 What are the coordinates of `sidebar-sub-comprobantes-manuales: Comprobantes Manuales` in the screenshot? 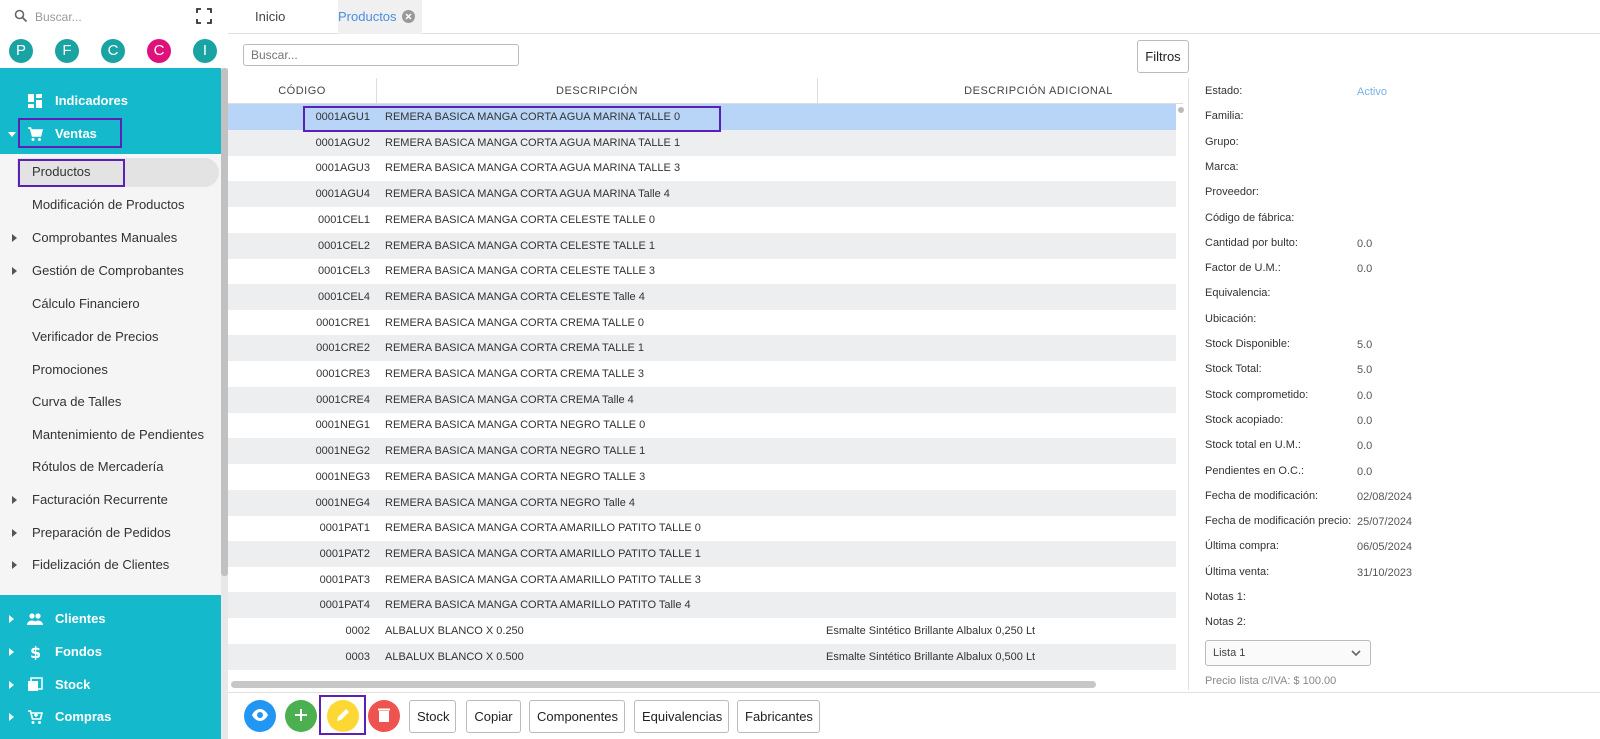 It's located at (111, 238).